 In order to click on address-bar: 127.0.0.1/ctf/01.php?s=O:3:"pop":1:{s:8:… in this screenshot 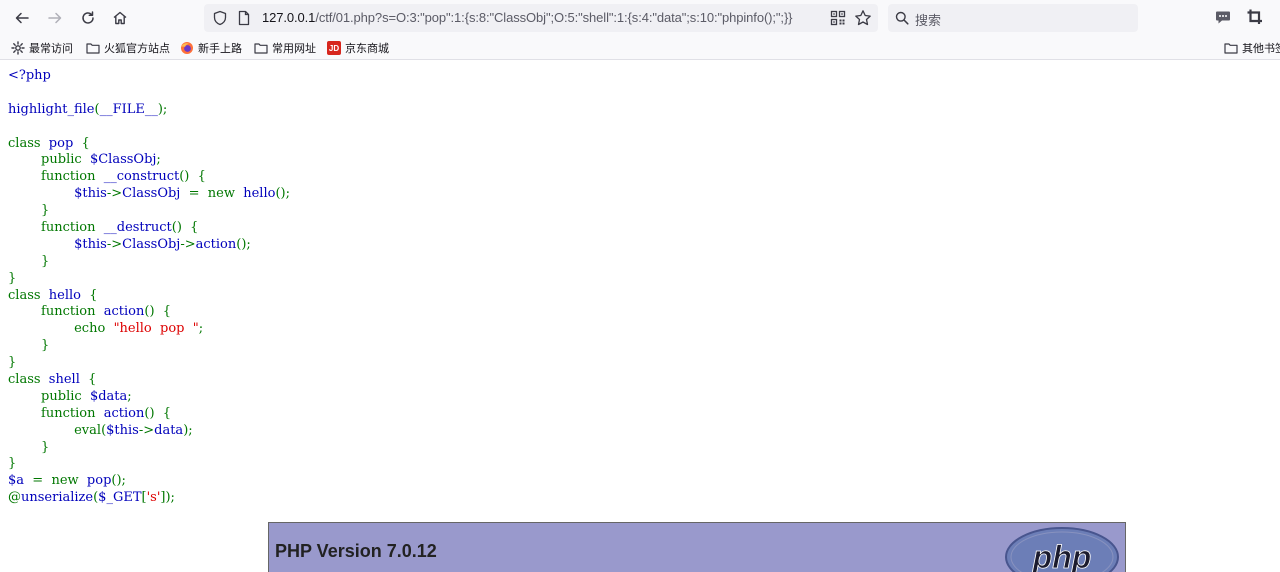, I will do `click(541, 18)`.